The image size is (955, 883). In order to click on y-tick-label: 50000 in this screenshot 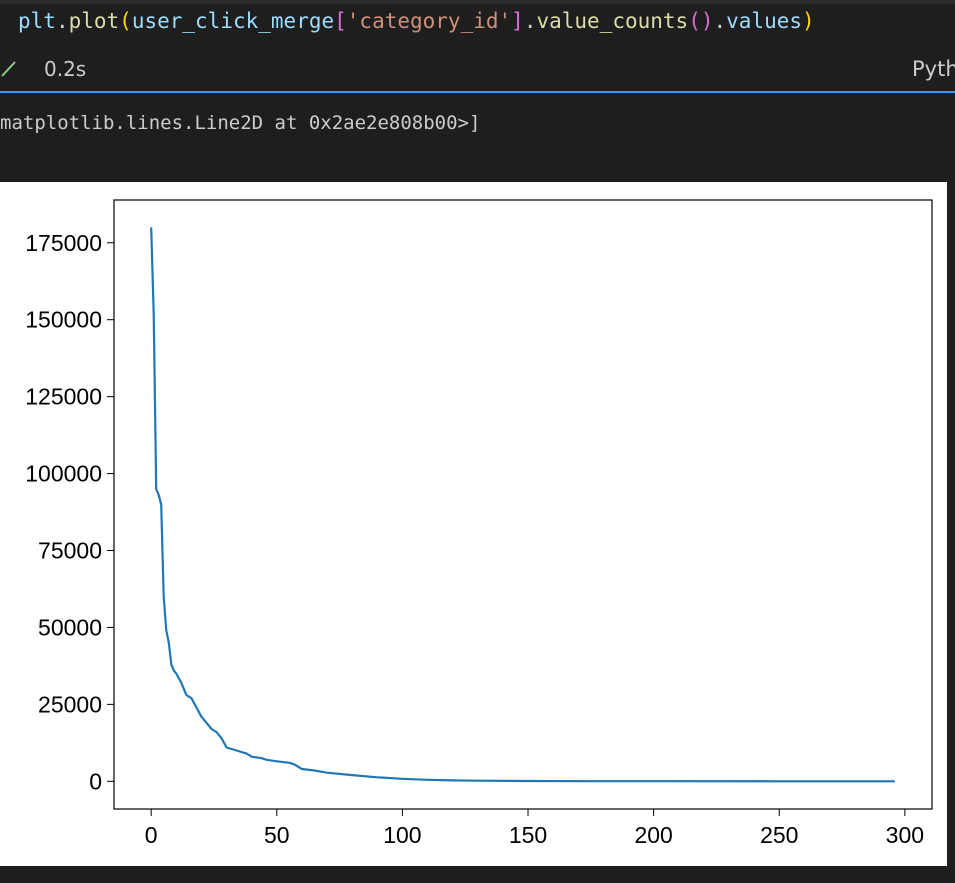, I will do `click(70, 627)`.